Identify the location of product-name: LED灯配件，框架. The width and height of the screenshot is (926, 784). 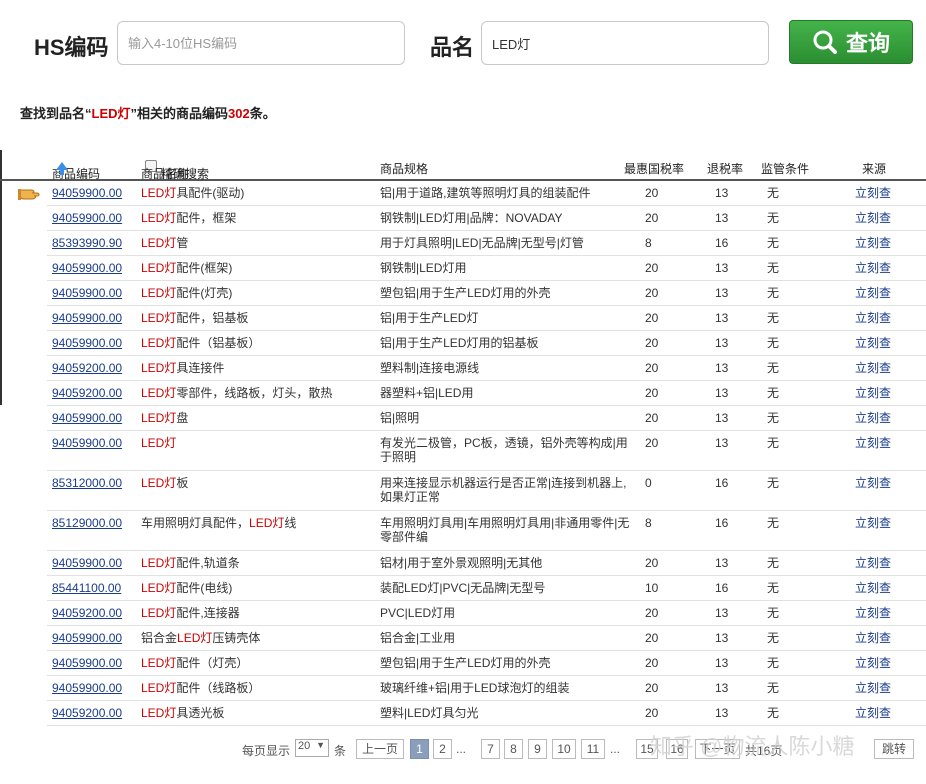
(251, 218).